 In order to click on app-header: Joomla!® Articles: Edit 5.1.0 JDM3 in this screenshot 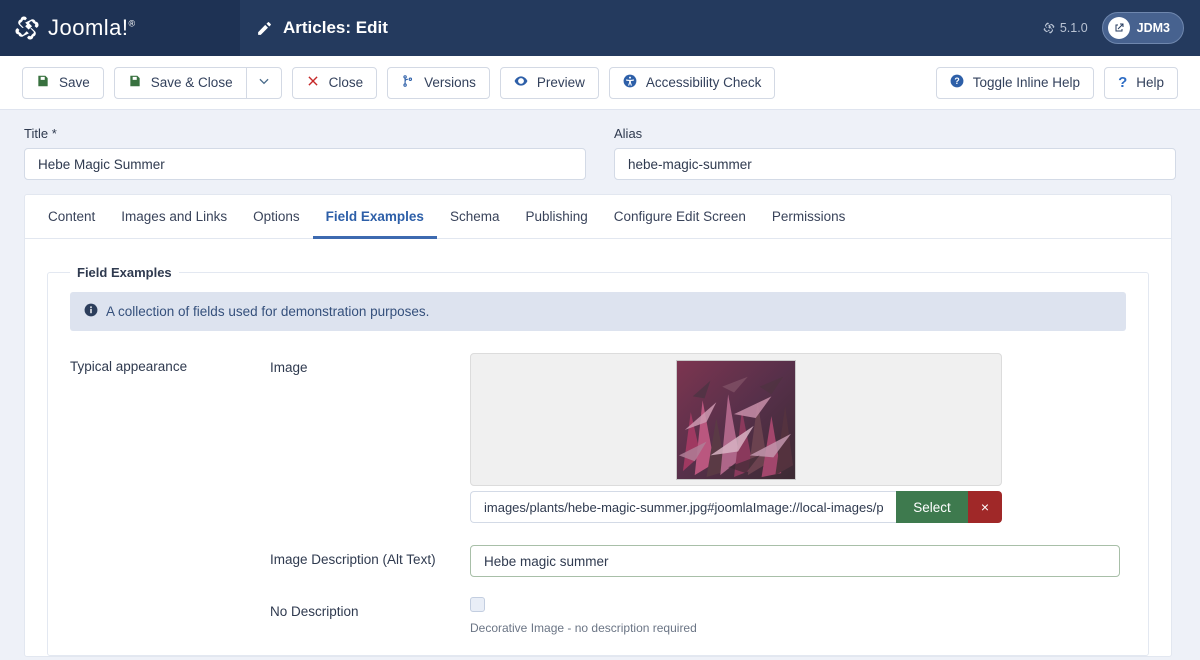, I will do `click(600, 28)`.